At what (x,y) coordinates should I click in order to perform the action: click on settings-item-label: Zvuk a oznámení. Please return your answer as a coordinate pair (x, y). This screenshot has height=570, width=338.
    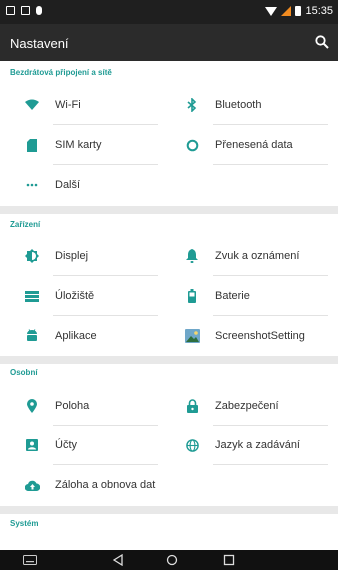
    Looking at the image, I should click on (257, 256).